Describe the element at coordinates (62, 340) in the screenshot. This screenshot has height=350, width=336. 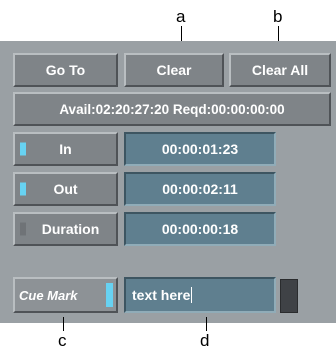
I see `callout-c: c` at that location.